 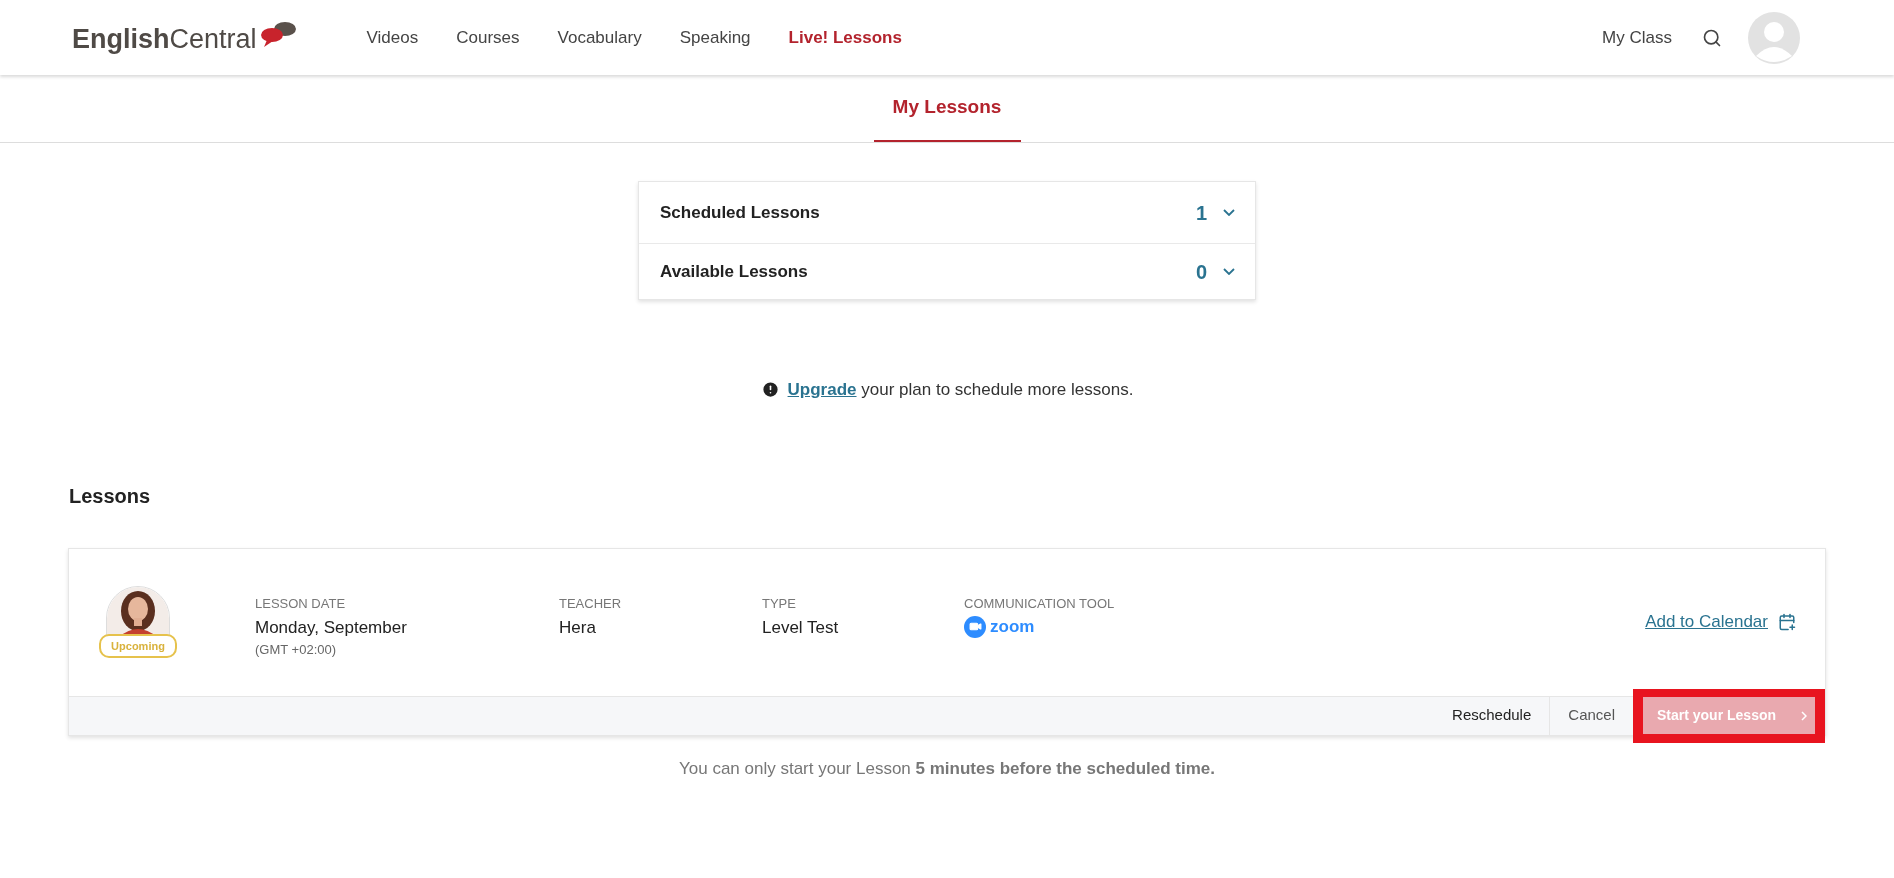 What do you see at coordinates (296, 649) in the screenshot?
I see `field-note: (GMT +02:00)` at bounding box center [296, 649].